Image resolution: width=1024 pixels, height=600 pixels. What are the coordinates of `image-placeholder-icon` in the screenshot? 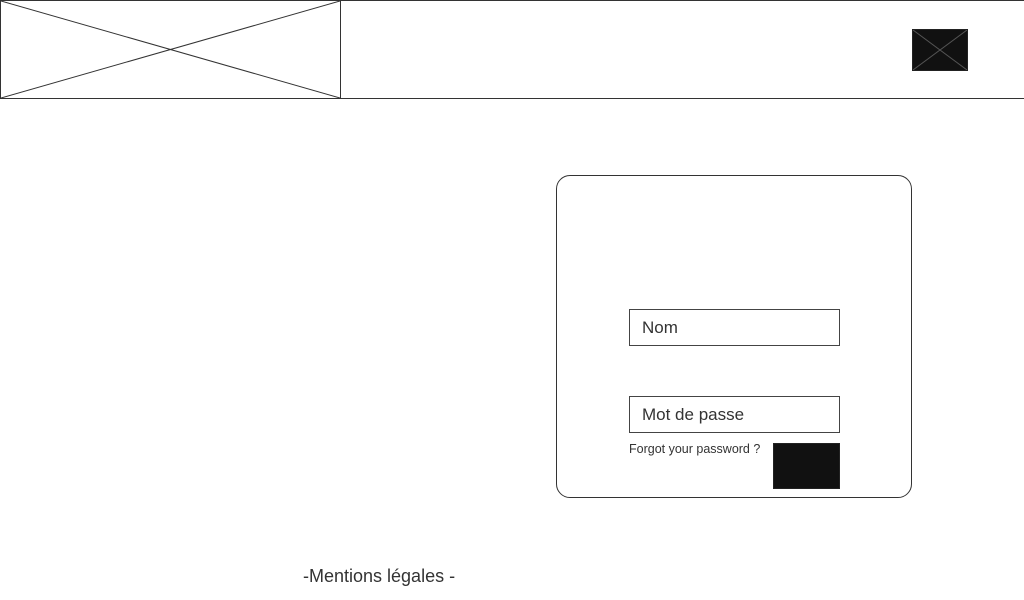 It's located at (940, 50).